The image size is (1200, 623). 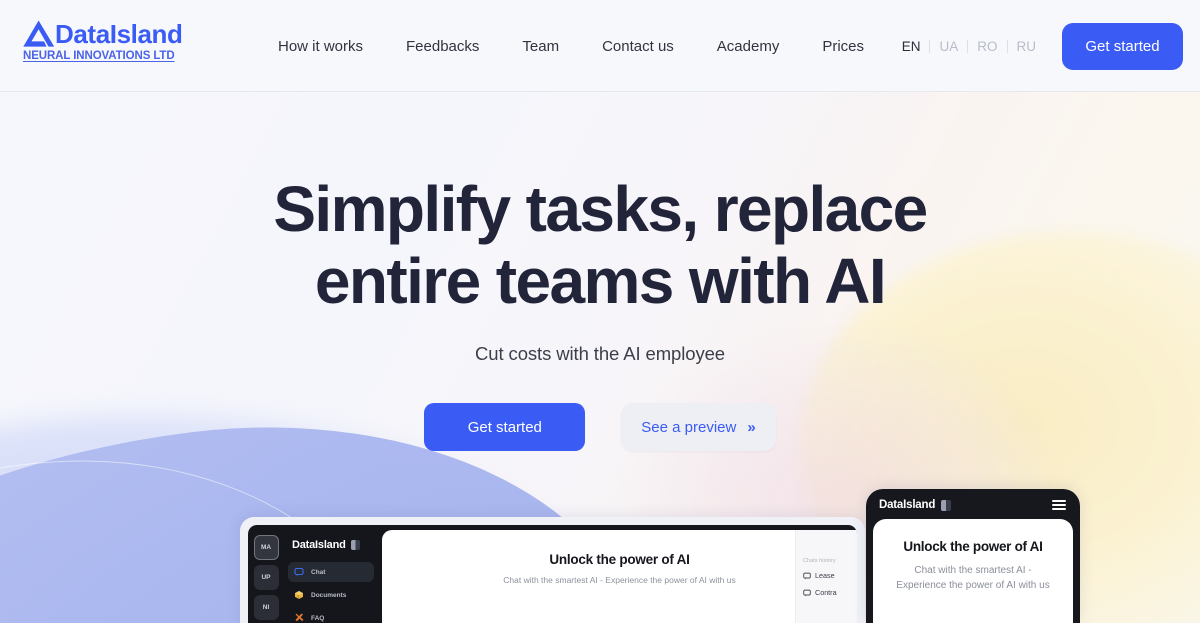 What do you see at coordinates (948, 46) in the screenshot?
I see `language-option-ua: UA` at bounding box center [948, 46].